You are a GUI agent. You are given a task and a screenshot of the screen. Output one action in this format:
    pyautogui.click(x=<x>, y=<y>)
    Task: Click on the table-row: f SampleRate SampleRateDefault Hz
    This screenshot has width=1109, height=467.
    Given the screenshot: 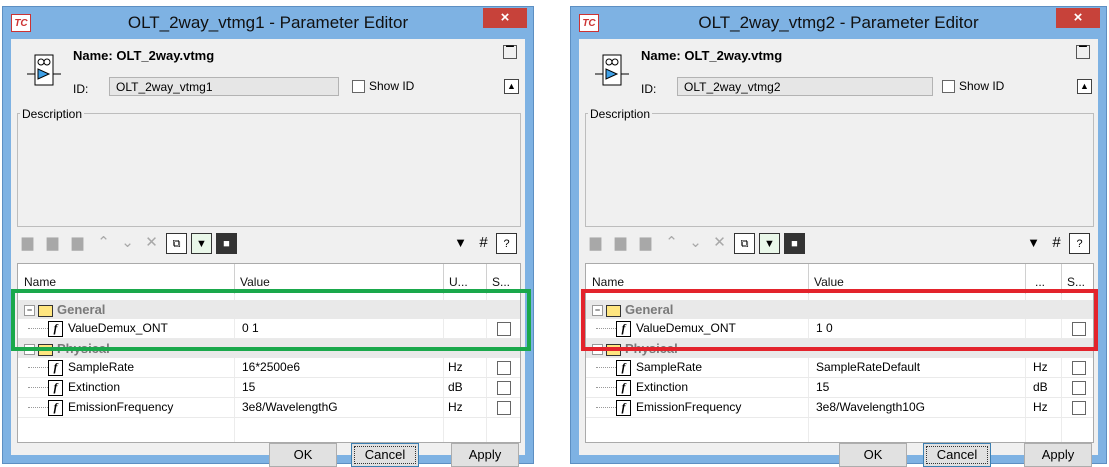 What is the action you would take?
    pyautogui.click(x=839, y=367)
    